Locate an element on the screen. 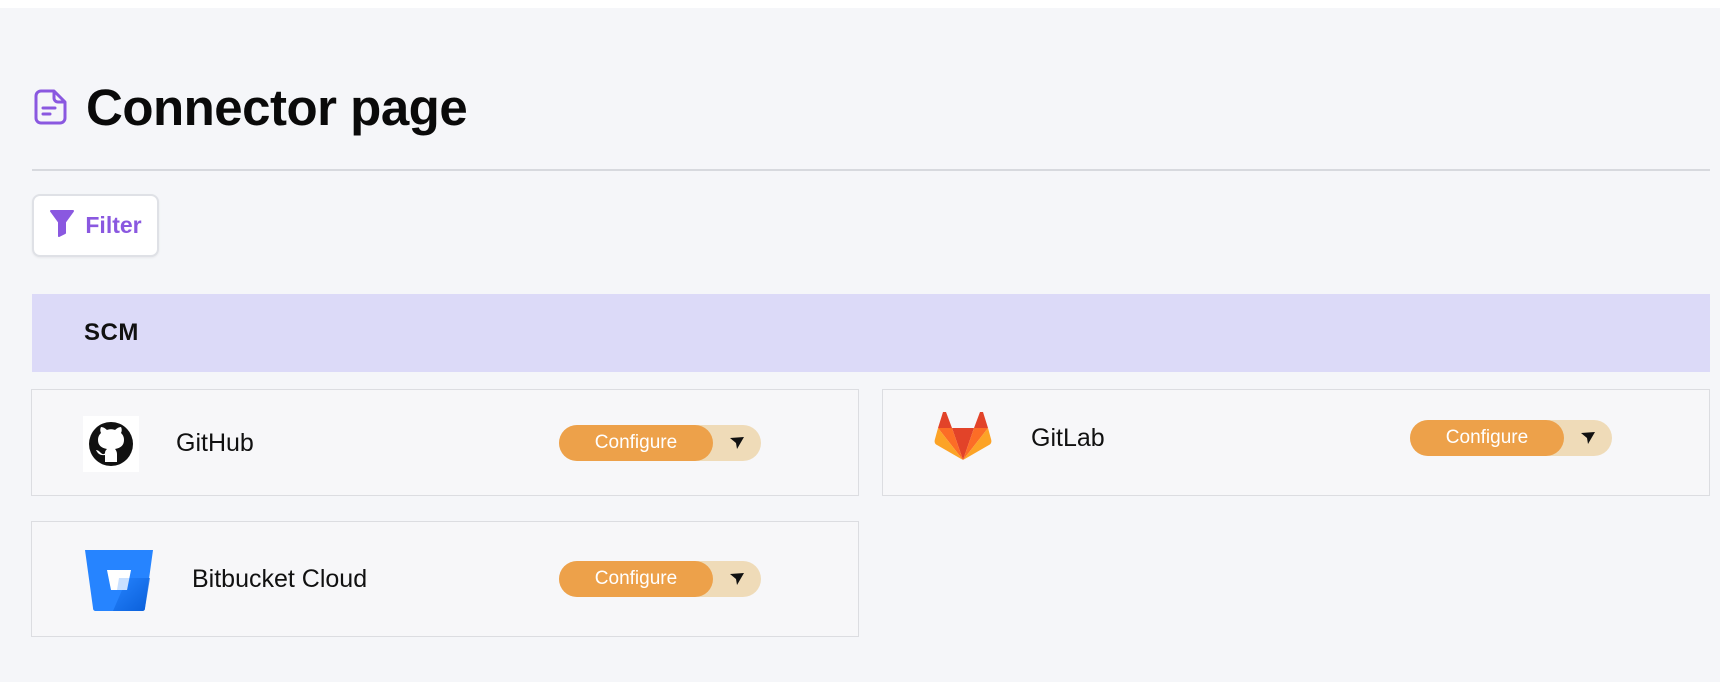 The width and height of the screenshot is (1720, 682). connector-card-bitbucket: Bitbucket Cloud Configure is located at coordinates (445, 579).